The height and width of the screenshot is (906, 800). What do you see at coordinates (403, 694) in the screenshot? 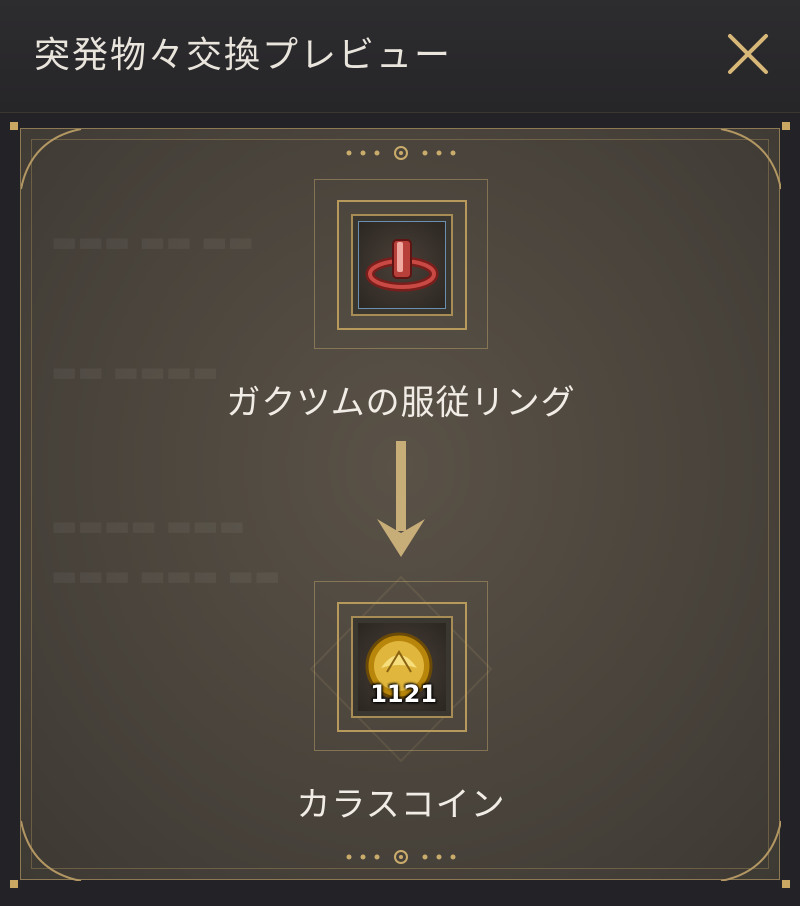
I see `item-quantity: 1121` at bounding box center [403, 694].